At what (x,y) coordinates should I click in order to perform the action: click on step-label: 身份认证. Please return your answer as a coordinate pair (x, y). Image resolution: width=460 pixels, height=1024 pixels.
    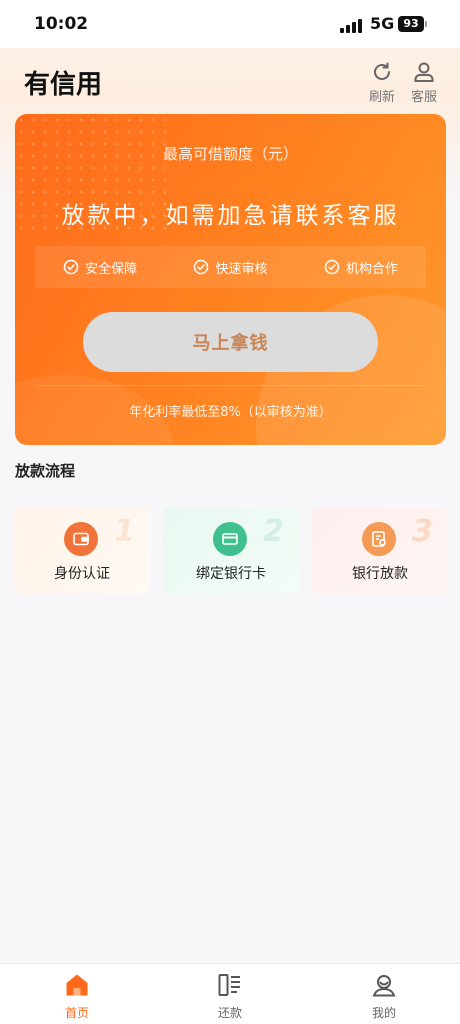
    Looking at the image, I should click on (82, 574).